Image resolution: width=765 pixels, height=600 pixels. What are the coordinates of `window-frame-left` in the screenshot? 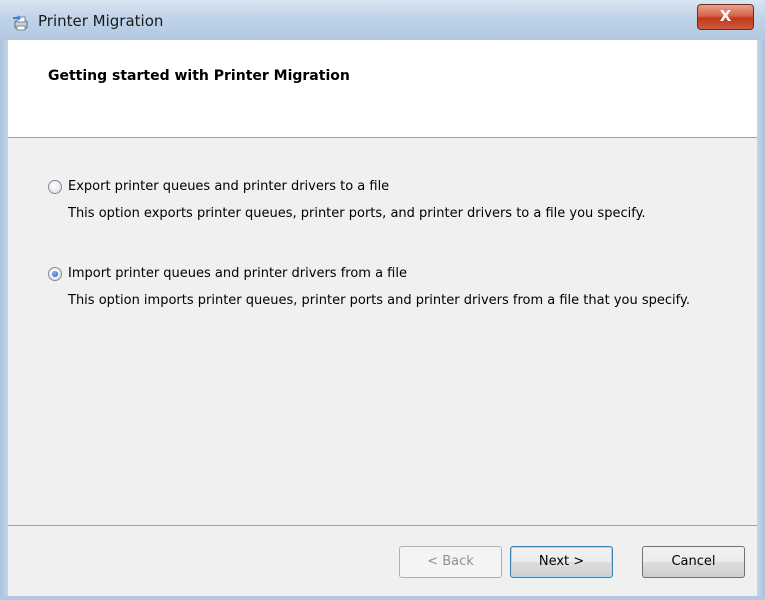 It's located at (4, 320).